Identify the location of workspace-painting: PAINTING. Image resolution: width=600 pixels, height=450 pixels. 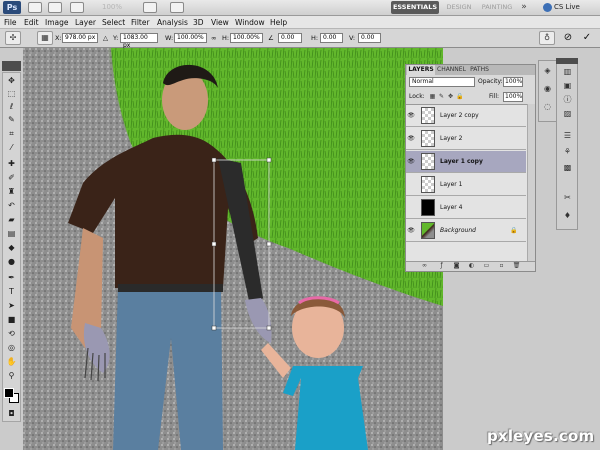
(497, 7).